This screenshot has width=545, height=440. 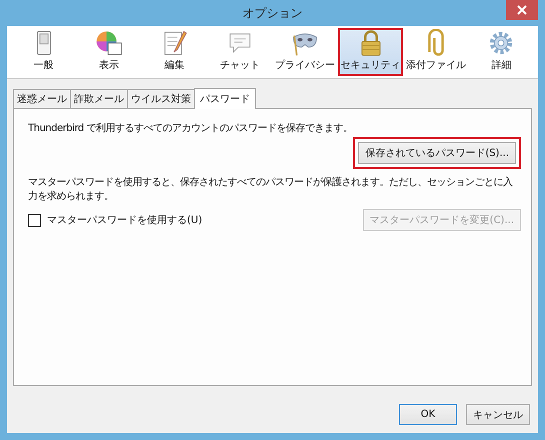 What do you see at coordinates (305, 52) in the screenshot?
I see `toolbar-button: プライバシー` at bounding box center [305, 52].